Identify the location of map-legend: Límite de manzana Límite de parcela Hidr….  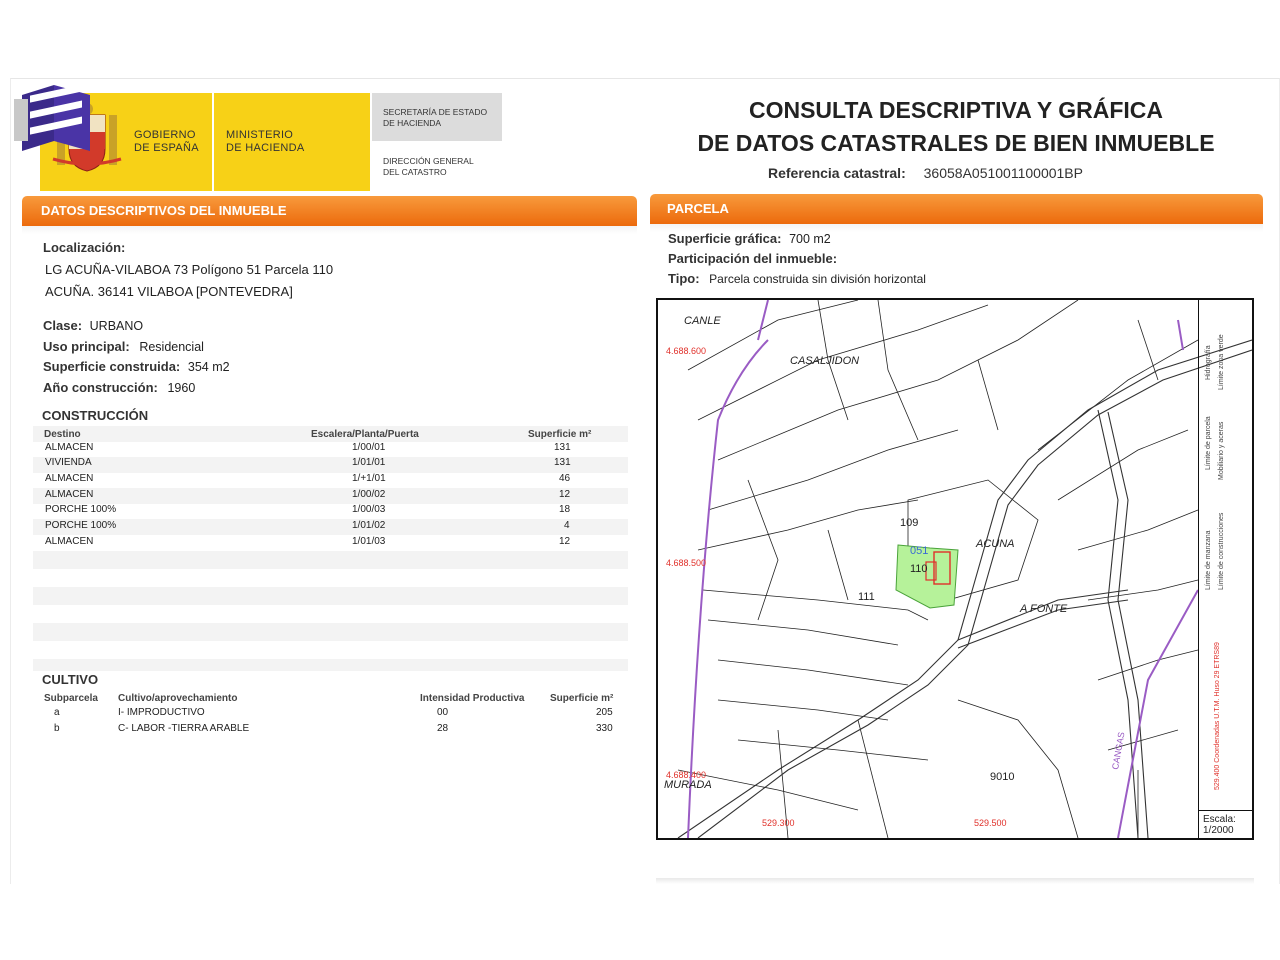
(1225, 555).